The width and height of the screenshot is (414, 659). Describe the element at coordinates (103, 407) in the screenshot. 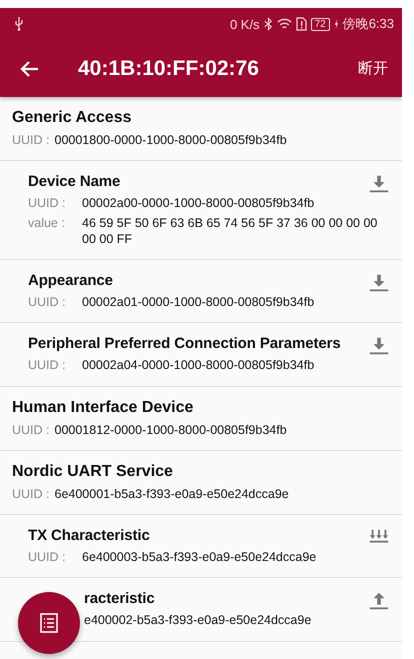

I see `service-name: Human Interface Device` at that location.